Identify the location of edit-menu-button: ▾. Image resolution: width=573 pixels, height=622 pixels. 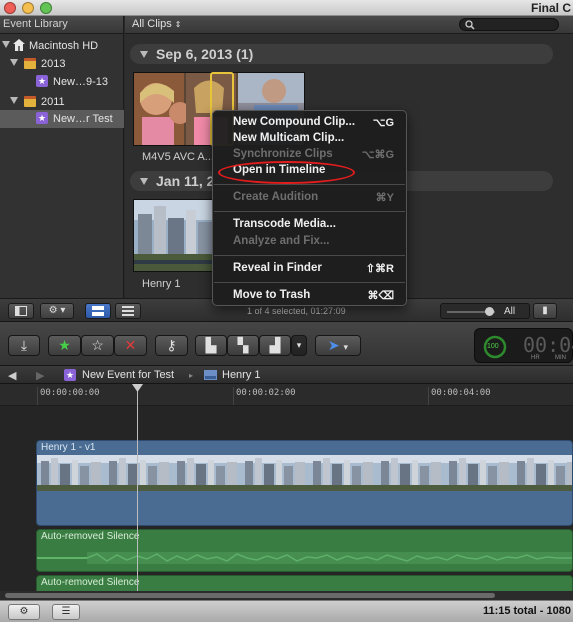
(299, 345).